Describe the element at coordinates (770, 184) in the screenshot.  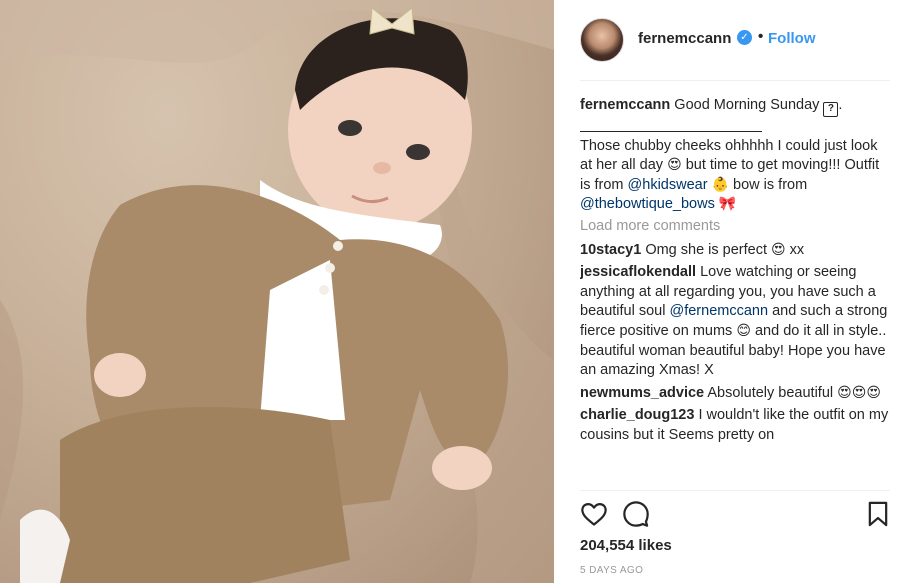
I see `caption-body-part3: bow is from` at that location.